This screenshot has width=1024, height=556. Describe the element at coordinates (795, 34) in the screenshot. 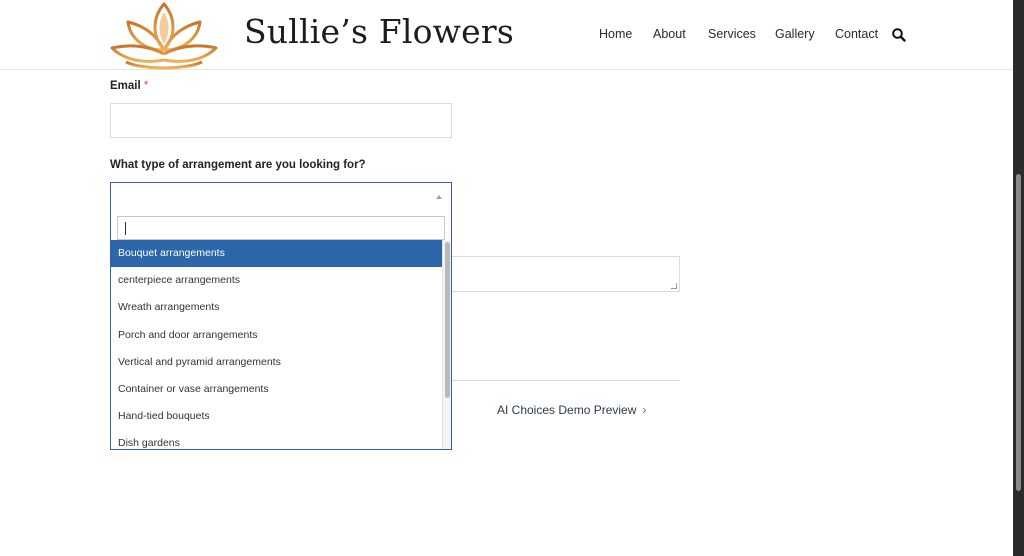

I see `nav-gallery: Gallery` at that location.